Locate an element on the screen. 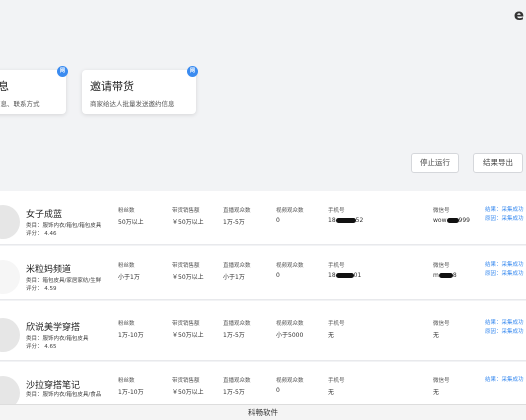 This screenshot has height=420, width=526. wechat-value: m8 is located at coordinates (445, 275).